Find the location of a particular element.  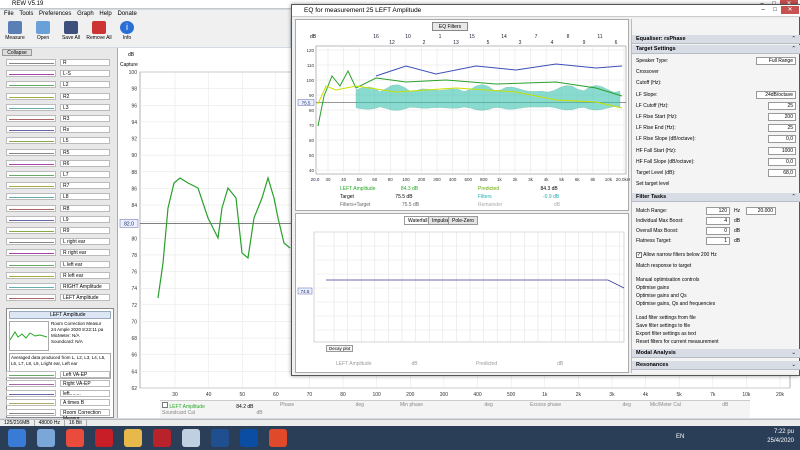

measurement-row: L7 is located at coordinates (60, 175).